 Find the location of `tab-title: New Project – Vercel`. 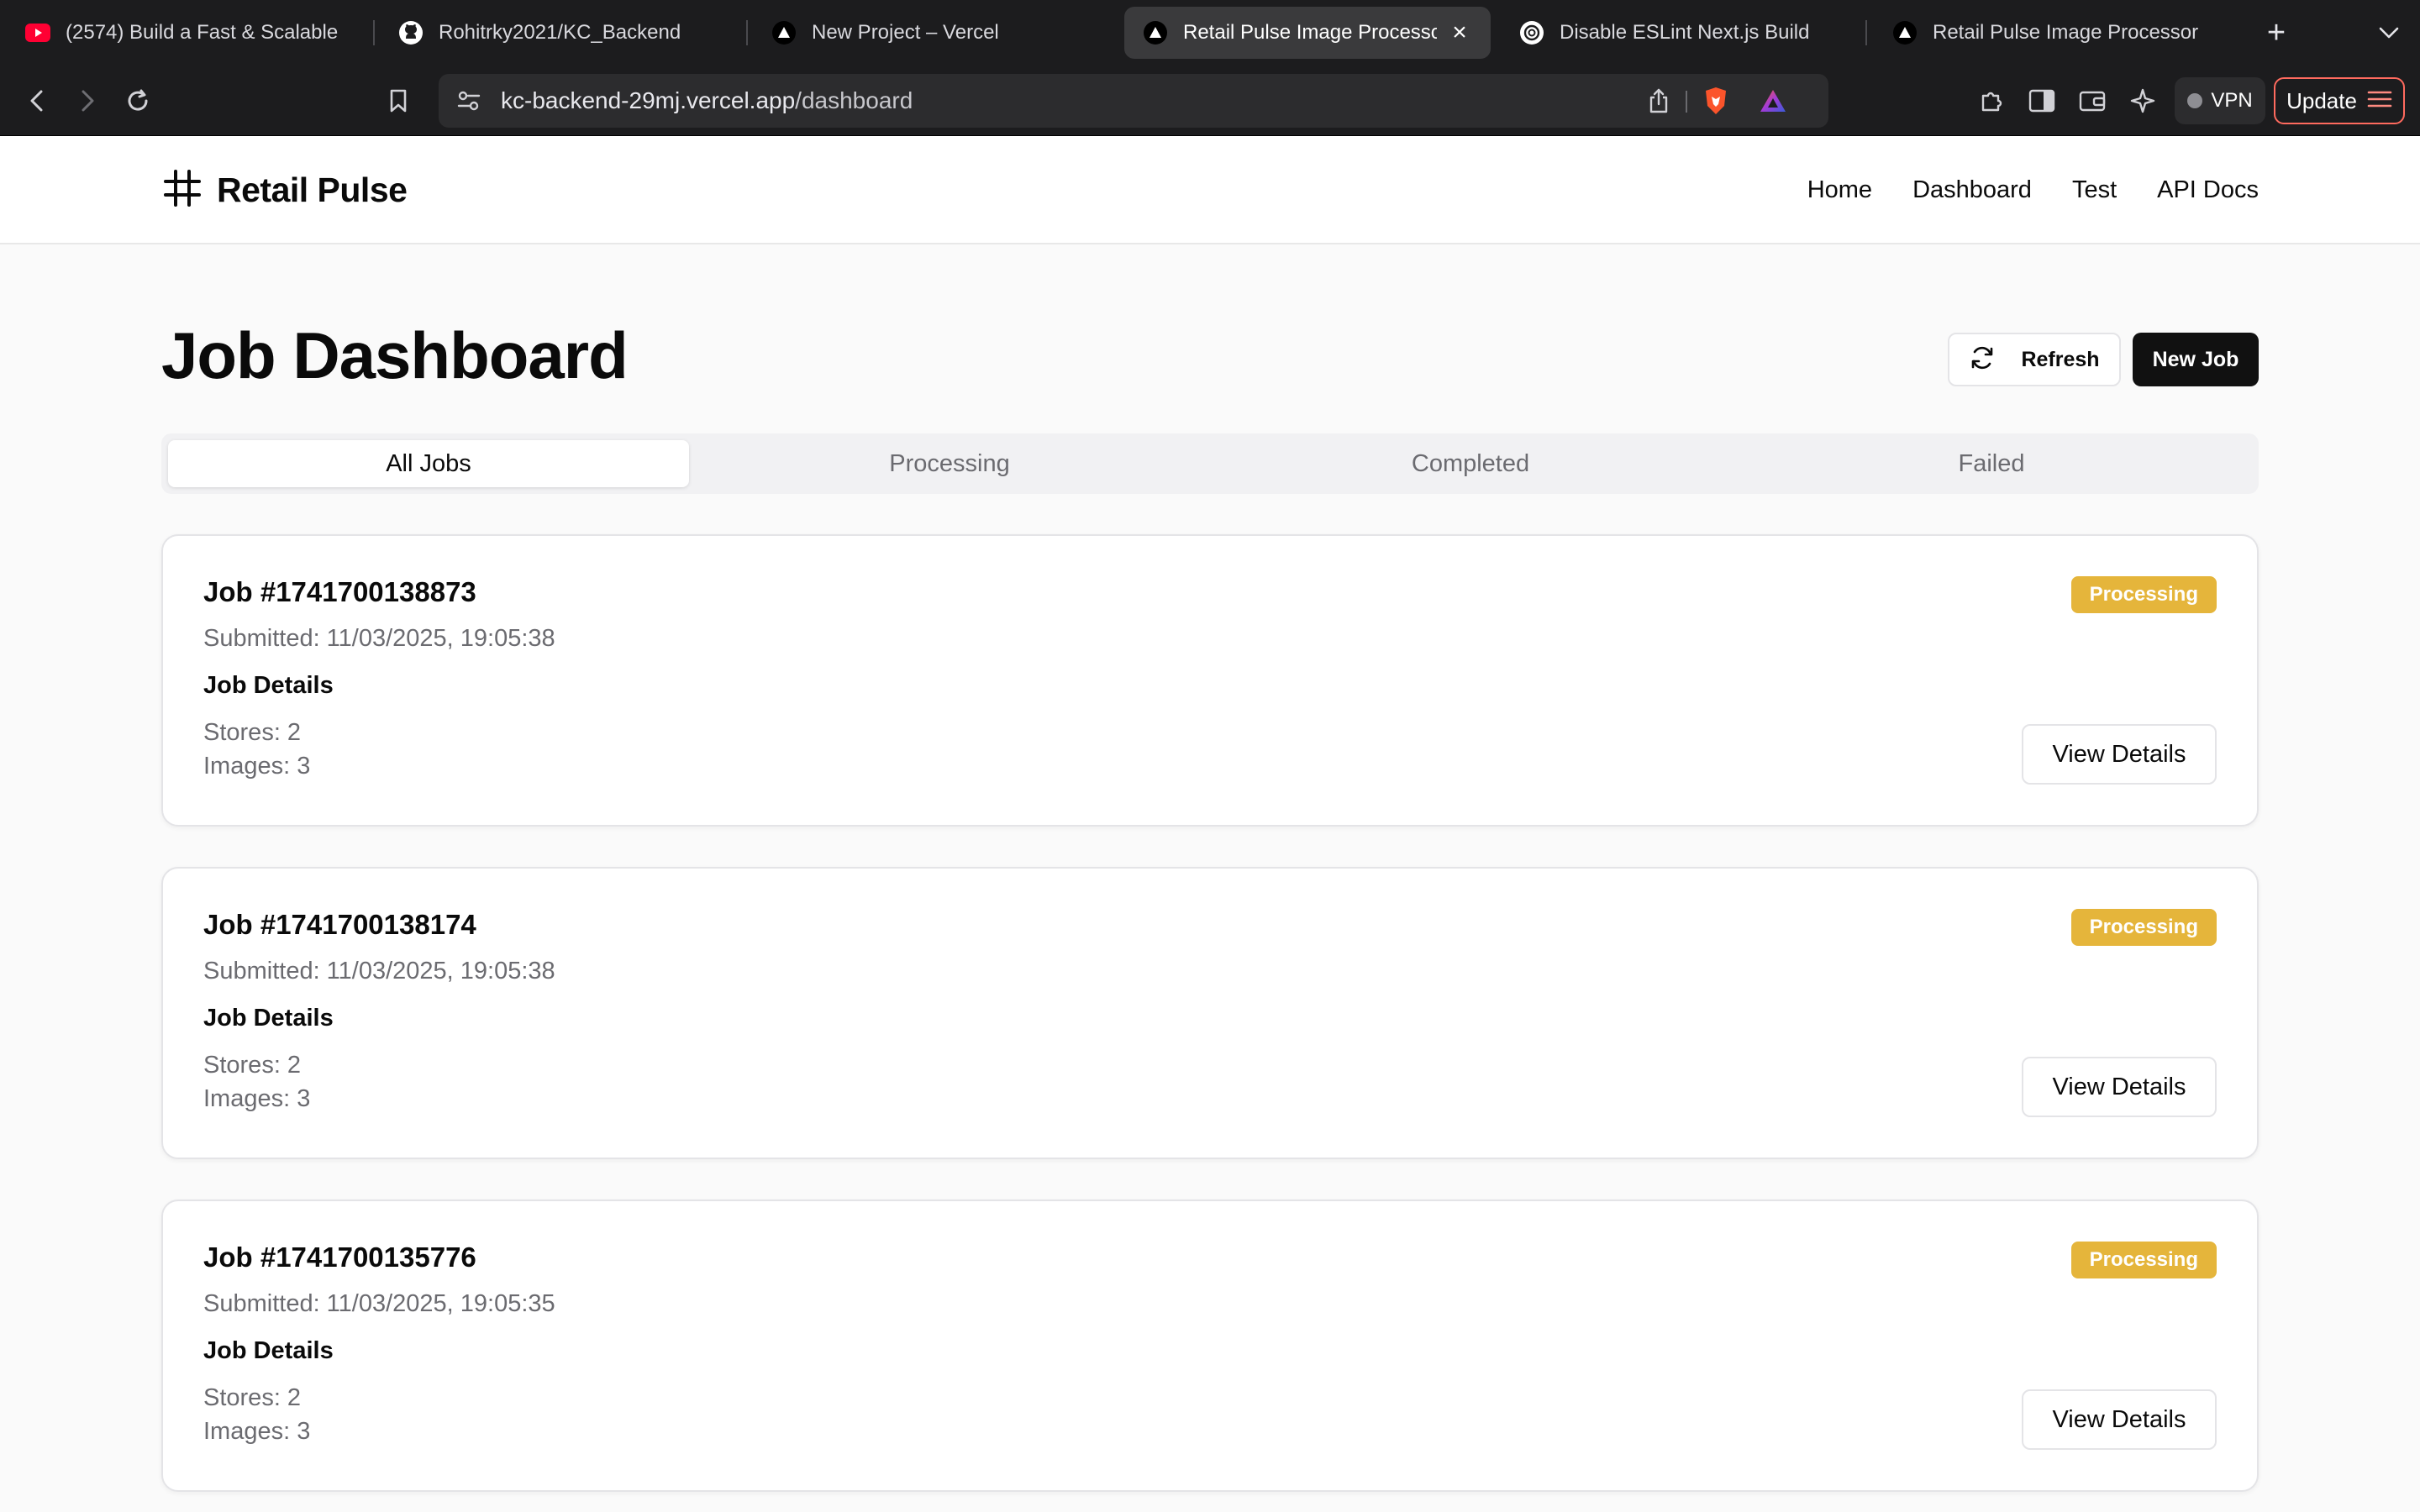

tab-title: New Project – Vercel is located at coordinates (905, 32).